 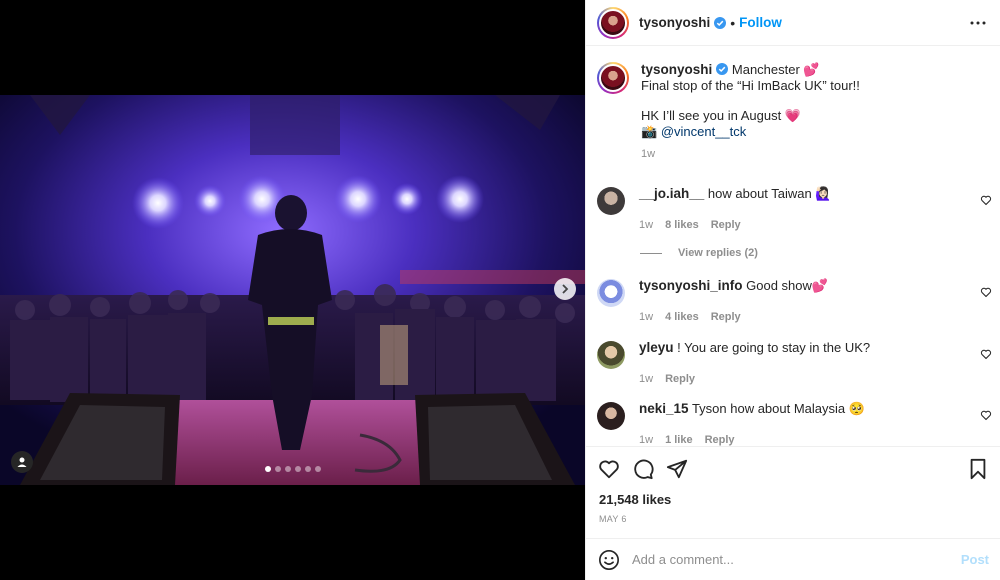 I want to click on view-replies-button: View replies (2), so click(x=699, y=253).